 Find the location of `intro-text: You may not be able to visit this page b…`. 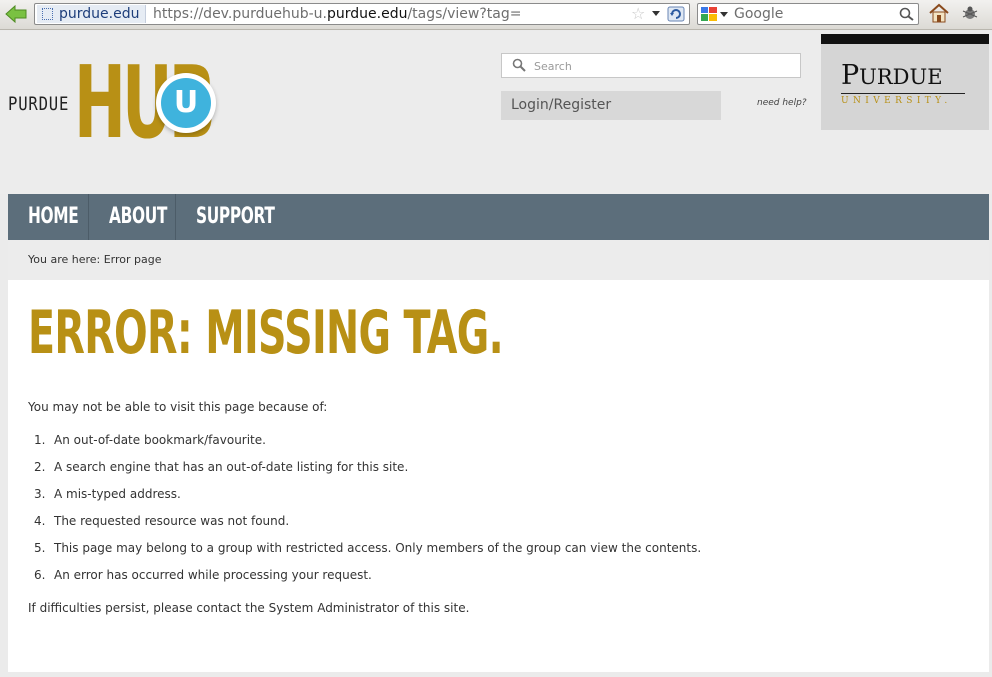

intro-text: You may not be able to visit this page b… is located at coordinates (178, 407).